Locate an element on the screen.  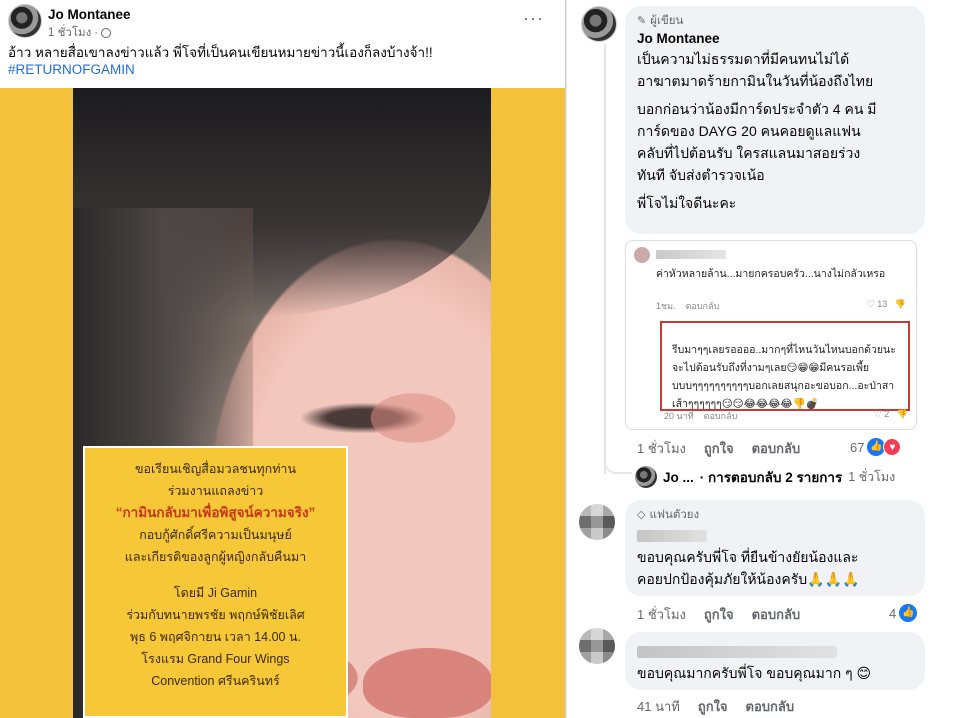
badge-label: ผู้เขียน is located at coordinates (667, 21).